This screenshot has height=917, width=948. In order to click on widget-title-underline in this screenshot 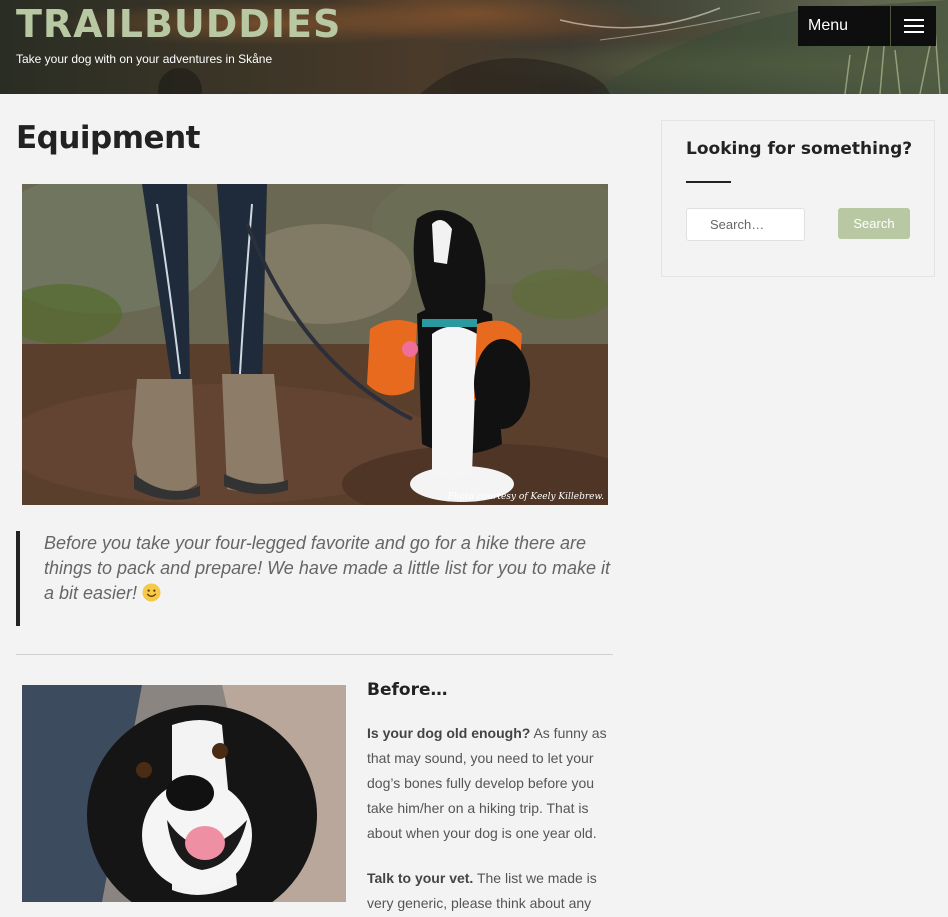, I will do `click(708, 182)`.